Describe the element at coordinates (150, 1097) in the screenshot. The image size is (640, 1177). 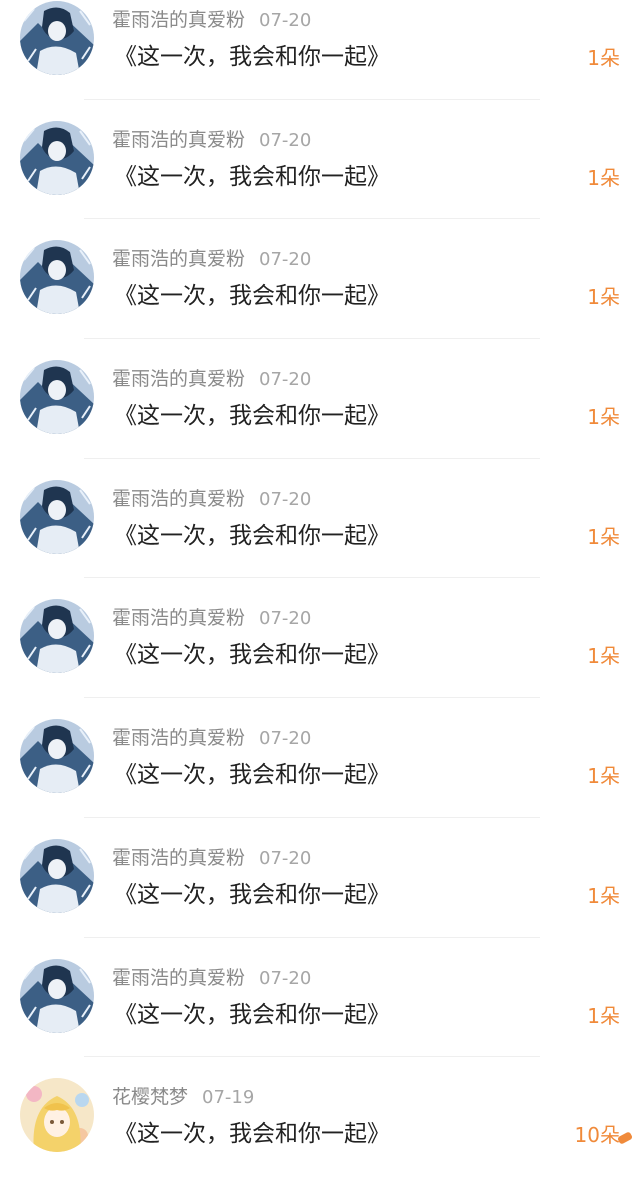
I see `username: 花樱梵梦` at that location.